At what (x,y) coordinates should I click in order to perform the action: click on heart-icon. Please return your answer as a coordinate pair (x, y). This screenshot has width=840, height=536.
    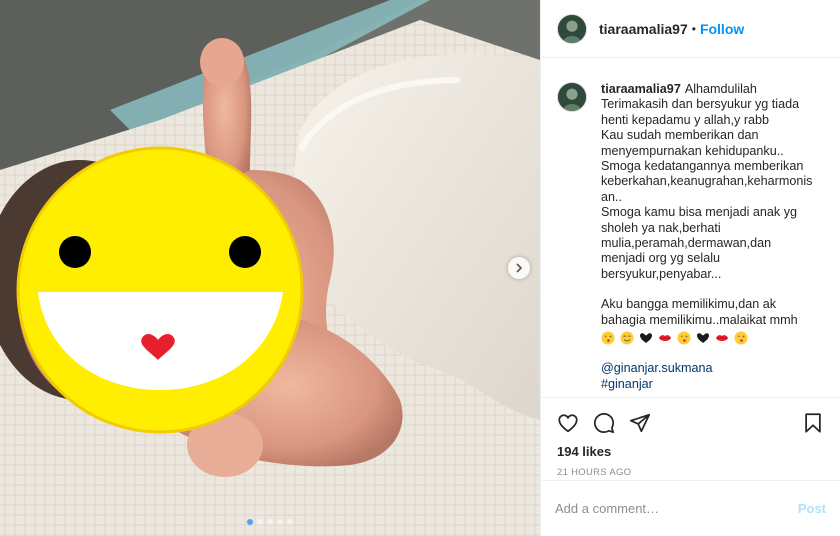
    Looking at the image, I should click on (568, 423).